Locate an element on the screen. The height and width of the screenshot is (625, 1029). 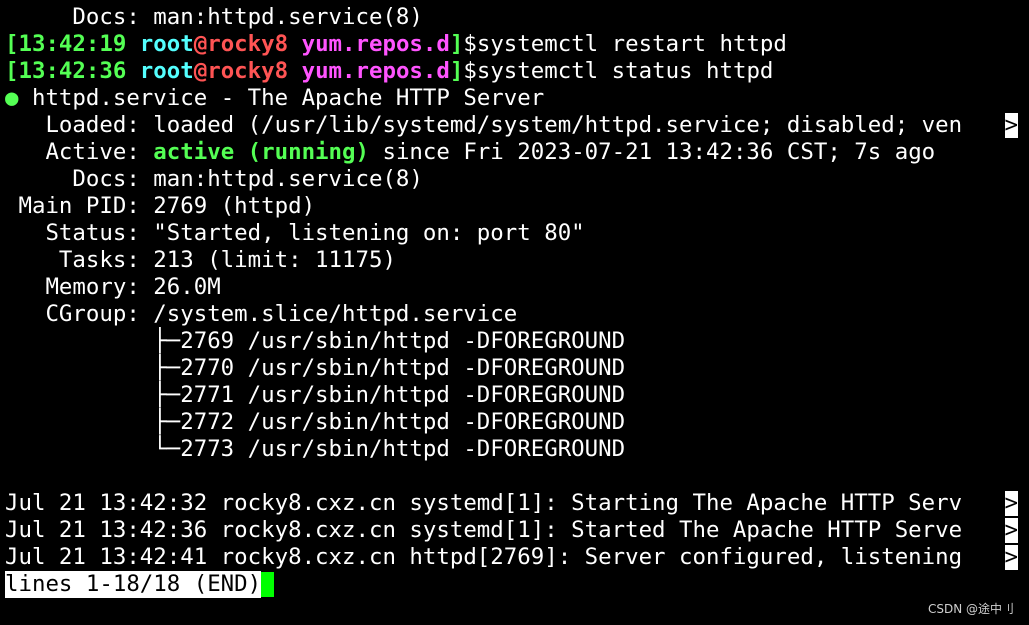
status-line: Status: "Started, listening on: port 80" is located at coordinates (295, 233).